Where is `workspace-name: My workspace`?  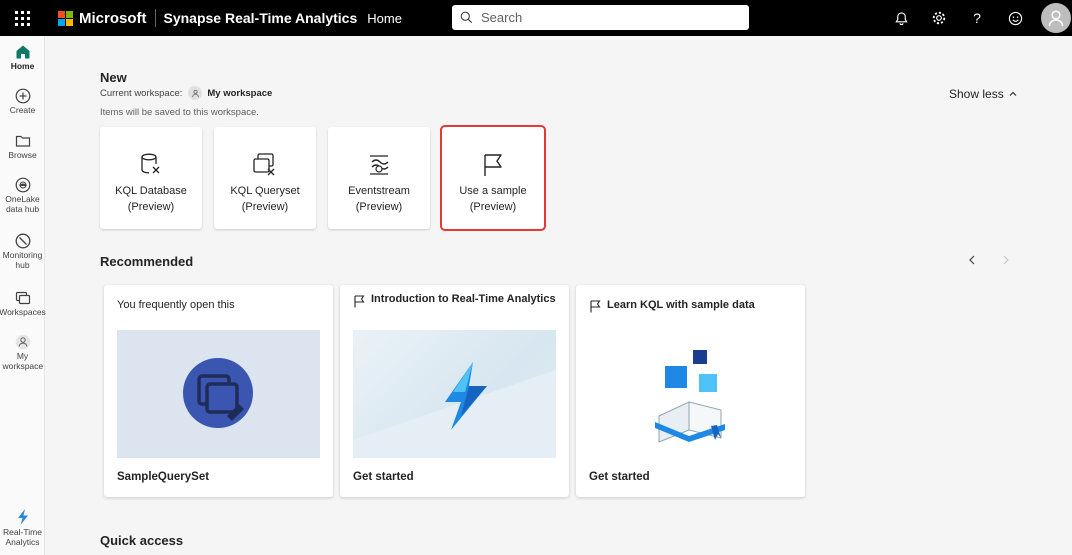 workspace-name: My workspace is located at coordinates (239, 93).